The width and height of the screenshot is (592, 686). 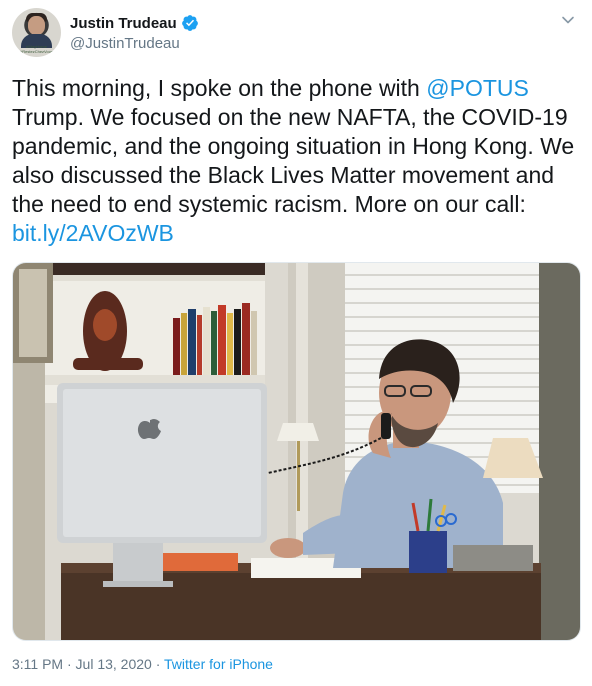 I want to click on source-link: Twitter for iPhone, so click(x=218, y=664).